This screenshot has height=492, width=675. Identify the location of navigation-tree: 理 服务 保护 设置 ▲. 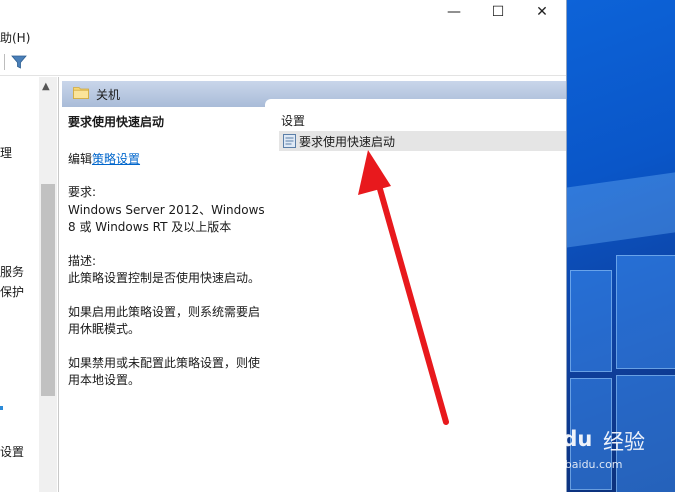
(29, 284).